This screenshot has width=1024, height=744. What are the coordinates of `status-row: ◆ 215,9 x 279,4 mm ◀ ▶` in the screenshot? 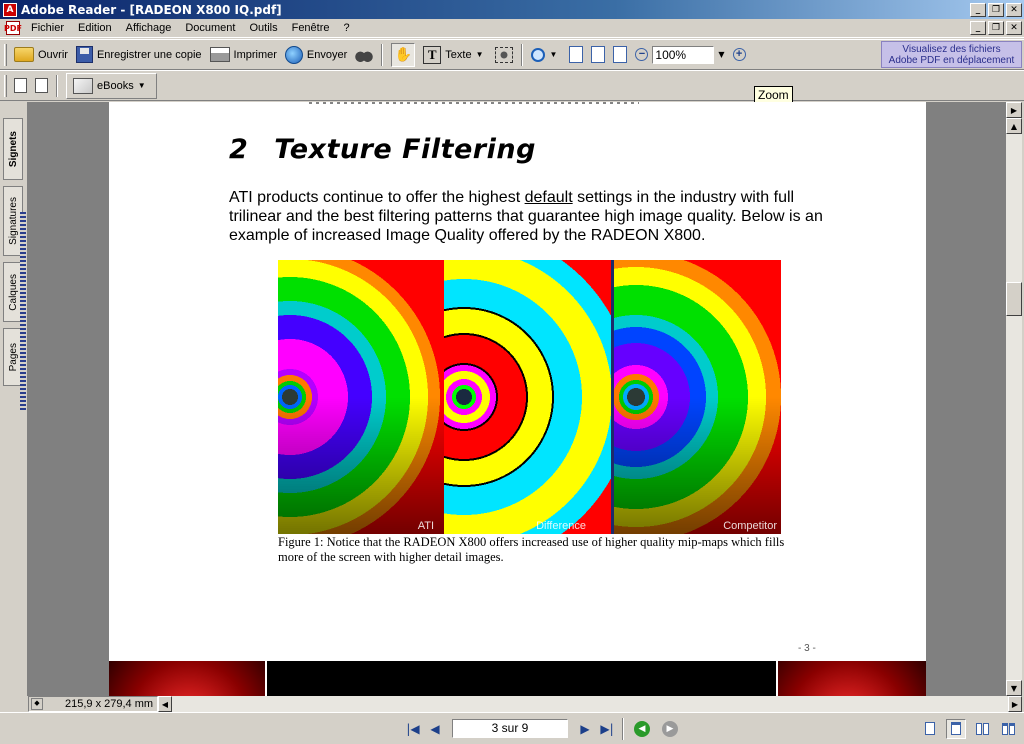 It's located at (525, 704).